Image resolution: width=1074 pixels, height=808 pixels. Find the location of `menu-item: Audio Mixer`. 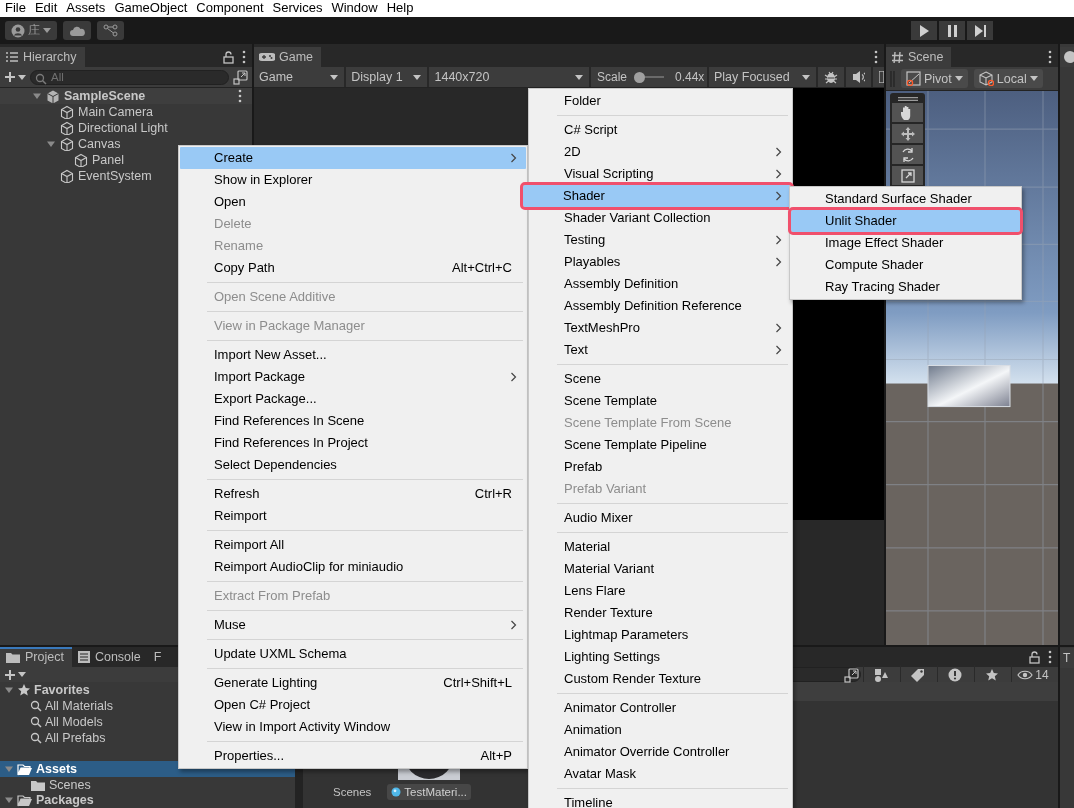

menu-item: Audio Mixer is located at coordinates (660, 518).